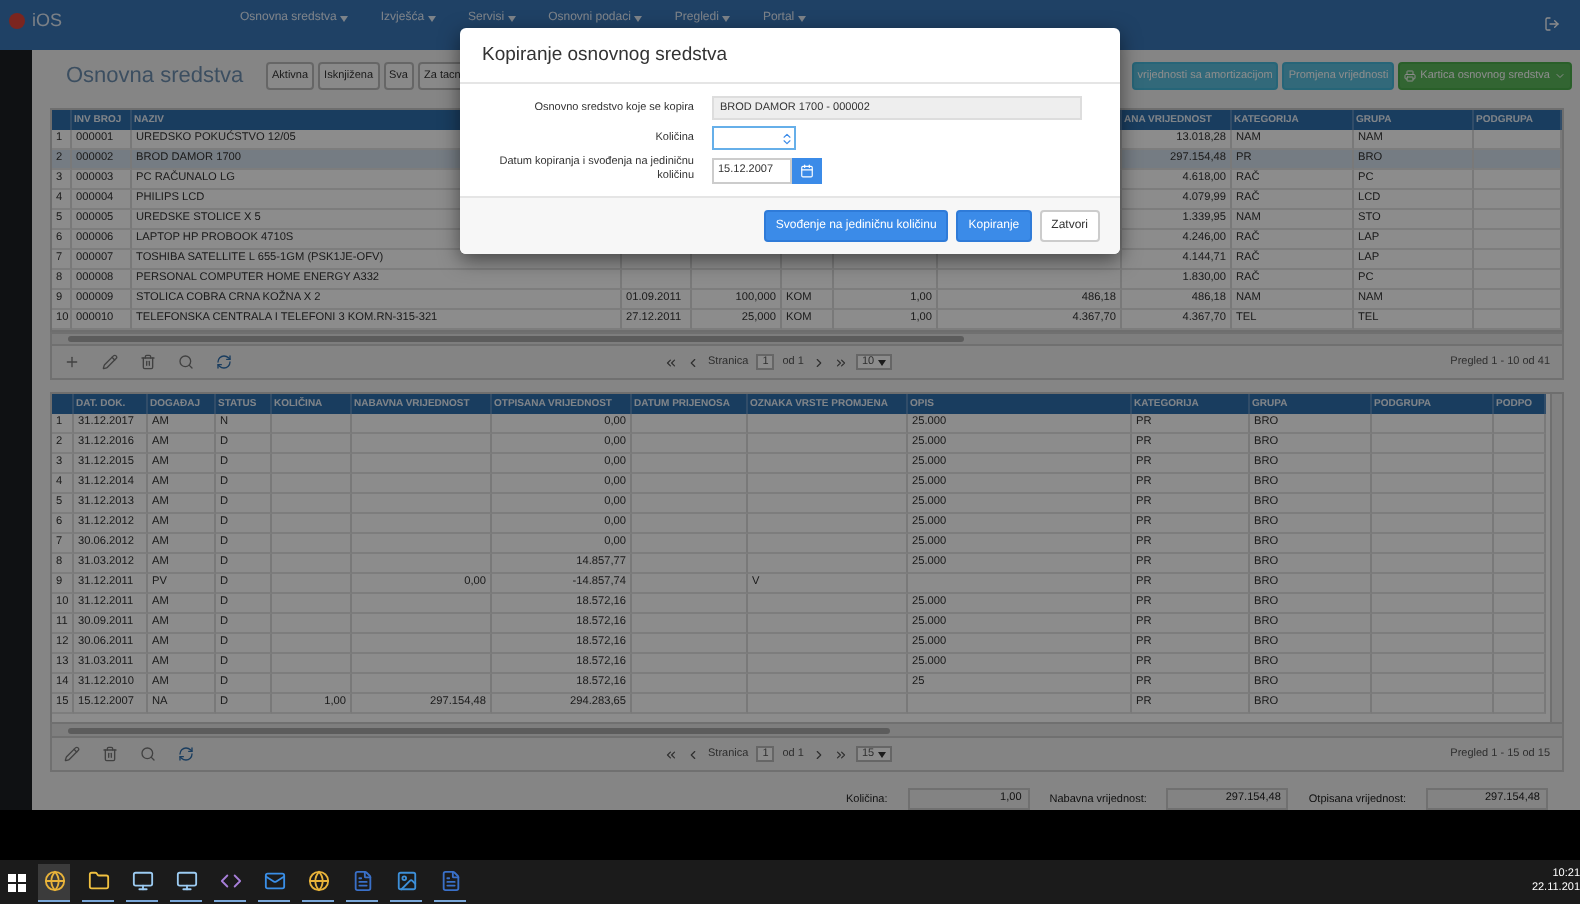 This screenshot has width=1580, height=904. I want to click on dialog-title: Kopiranje osnovnog sredstva, so click(605, 55).